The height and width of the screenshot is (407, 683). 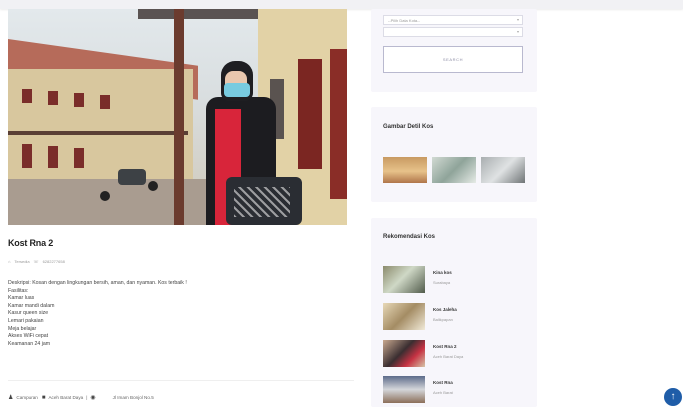 I want to click on arrow-up-icon: ↑, so click(x=673, y=396).